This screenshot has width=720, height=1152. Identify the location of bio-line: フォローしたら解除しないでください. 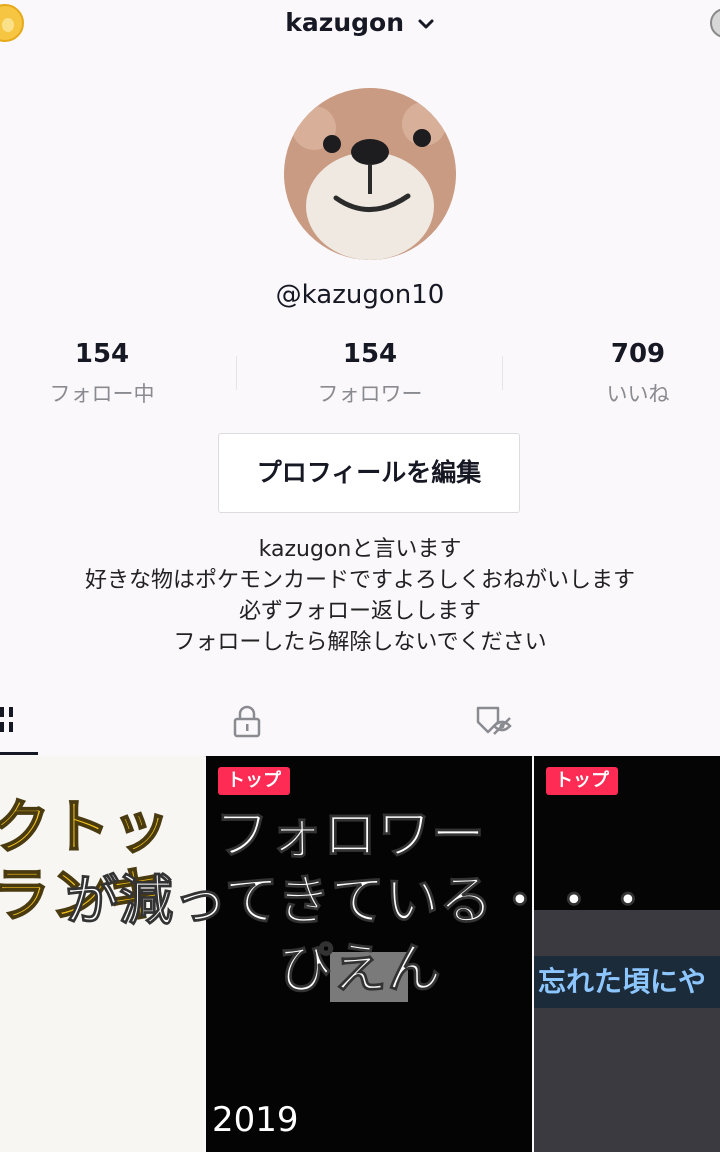
(360, 642).